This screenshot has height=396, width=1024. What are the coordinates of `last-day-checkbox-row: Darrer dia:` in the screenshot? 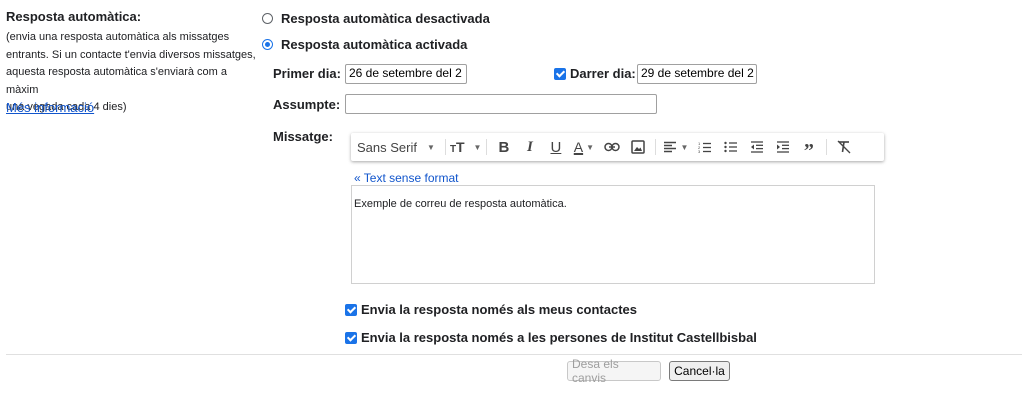 It's located at (595, 73).